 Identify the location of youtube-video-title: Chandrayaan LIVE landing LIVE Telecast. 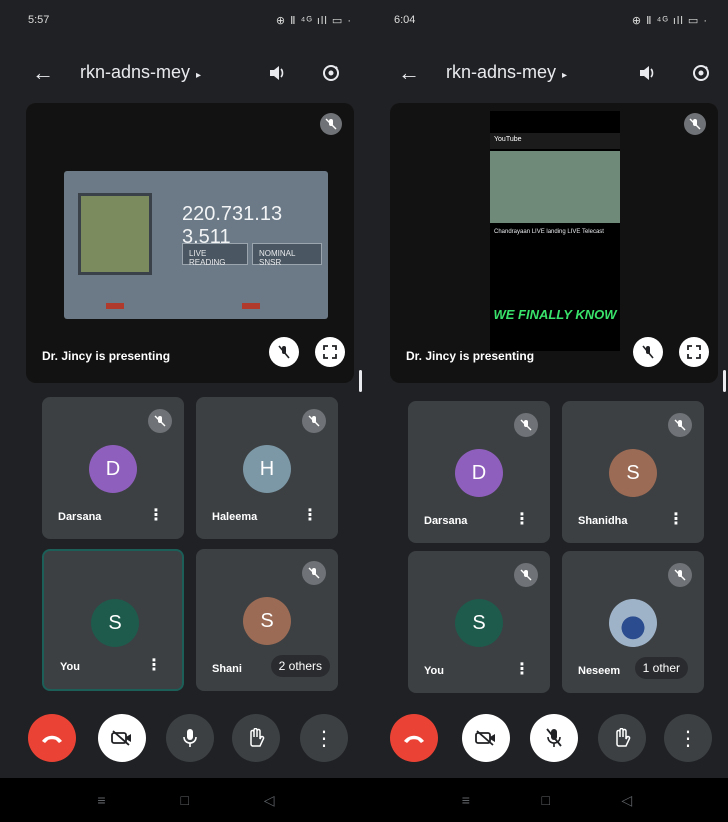
(549, 232).